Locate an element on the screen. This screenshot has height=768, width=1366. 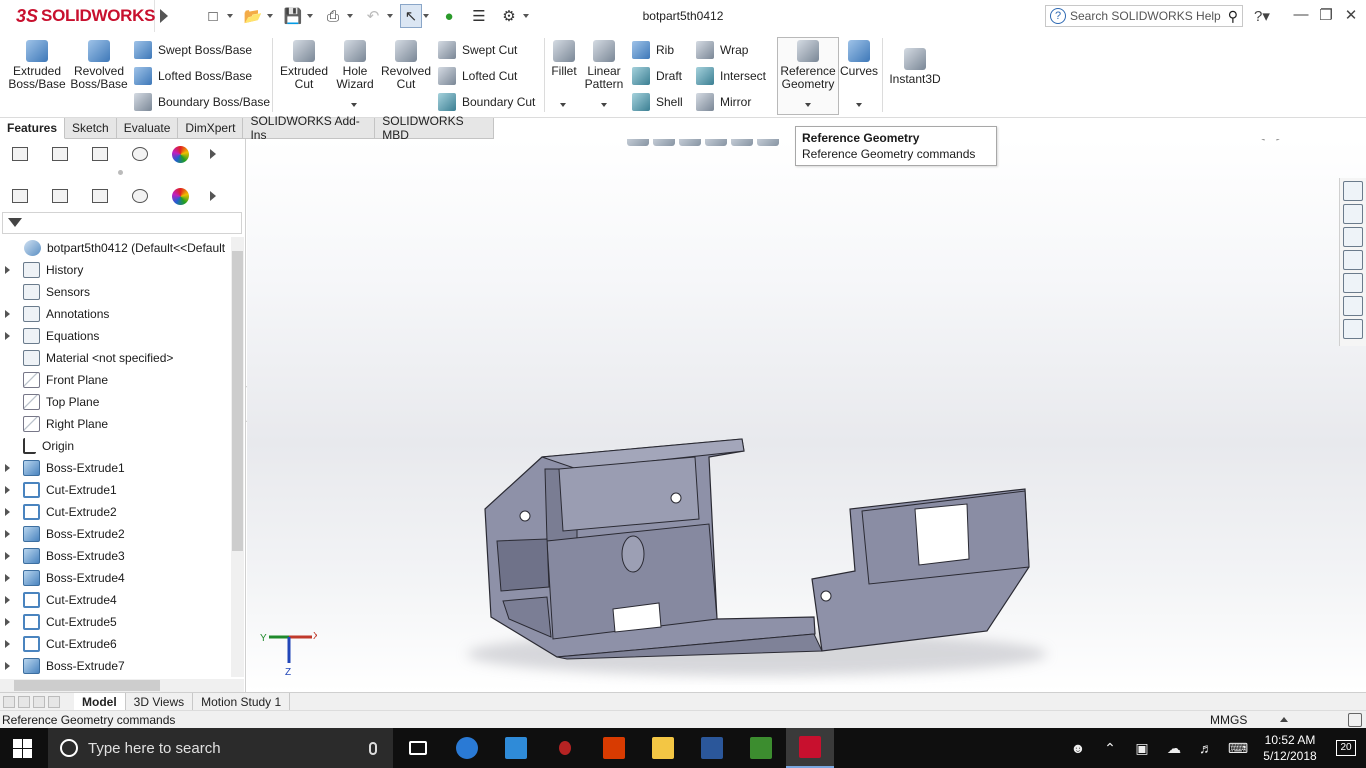
volume-icon: ♬ is located at coordinates (1206, 748).